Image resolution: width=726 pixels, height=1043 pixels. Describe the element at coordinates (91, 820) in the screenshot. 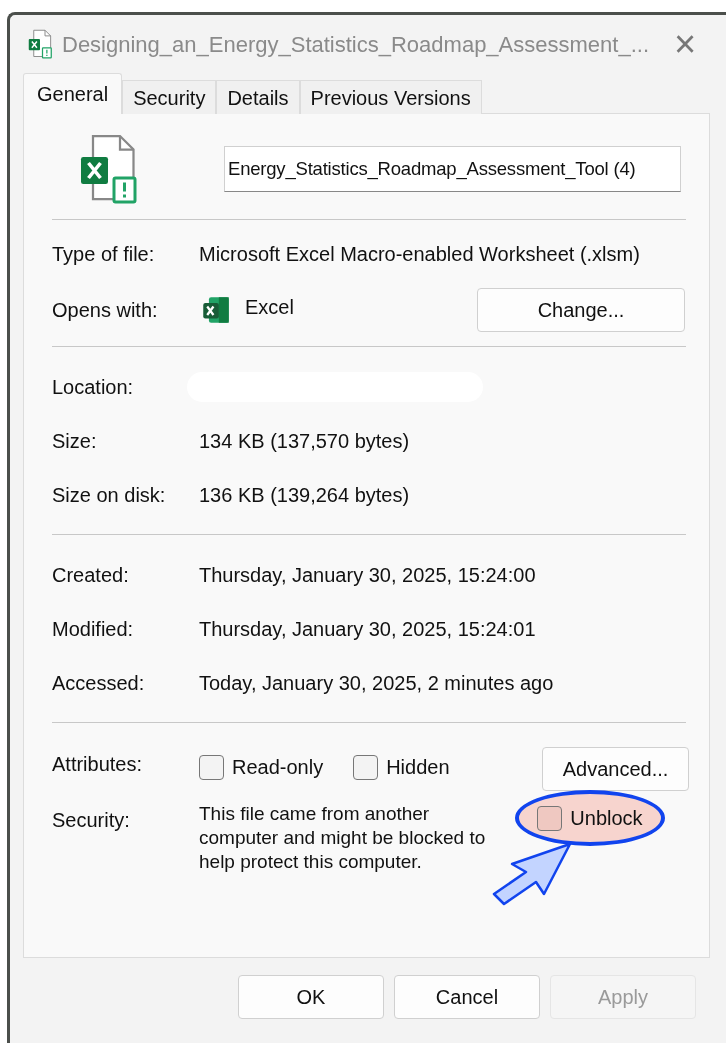

I see `field-label: Security:` at that location.